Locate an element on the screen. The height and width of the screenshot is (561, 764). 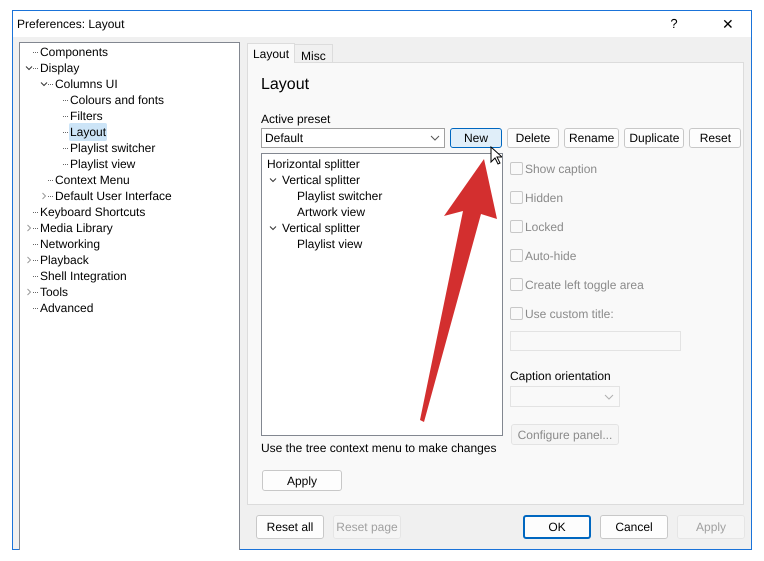
dialog-button: Cancel is located at coordinates (634, 527).